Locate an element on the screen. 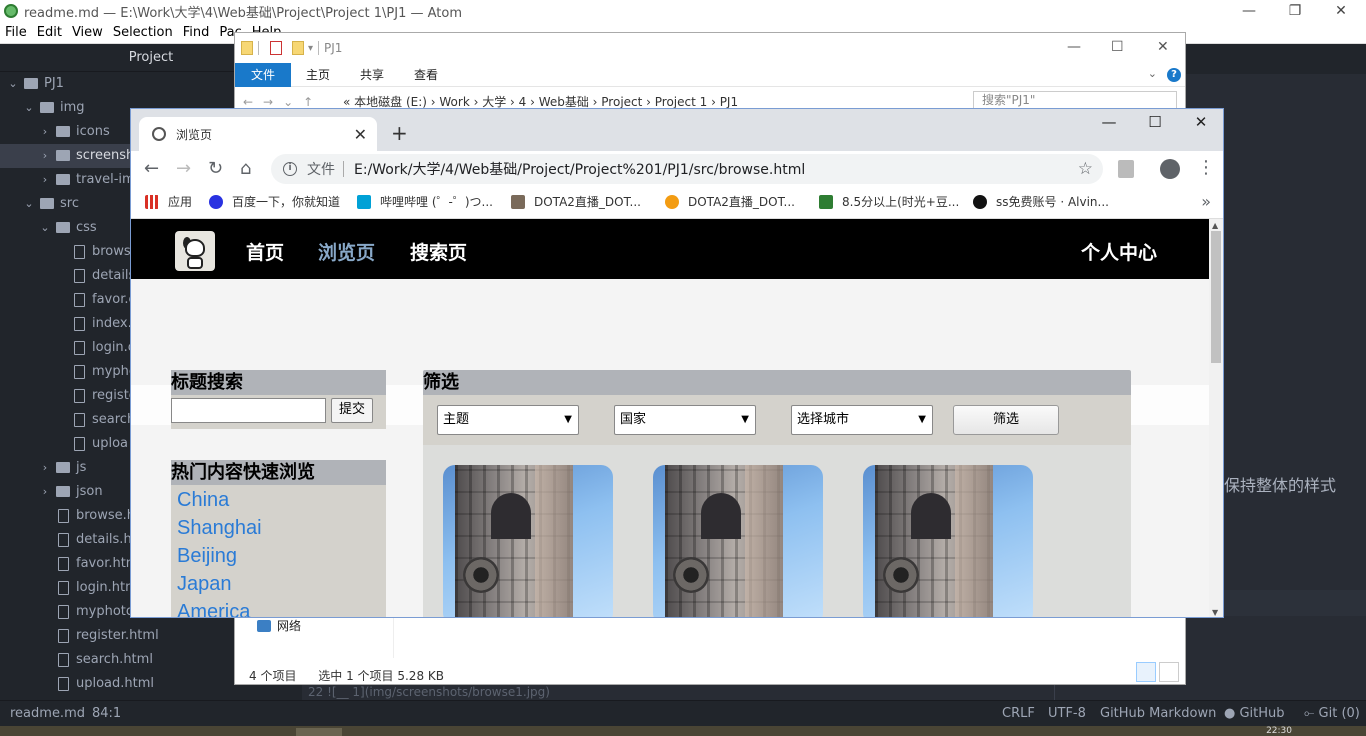  filter-country-select: 国家 ▼ is located at coordinates (685, 420).